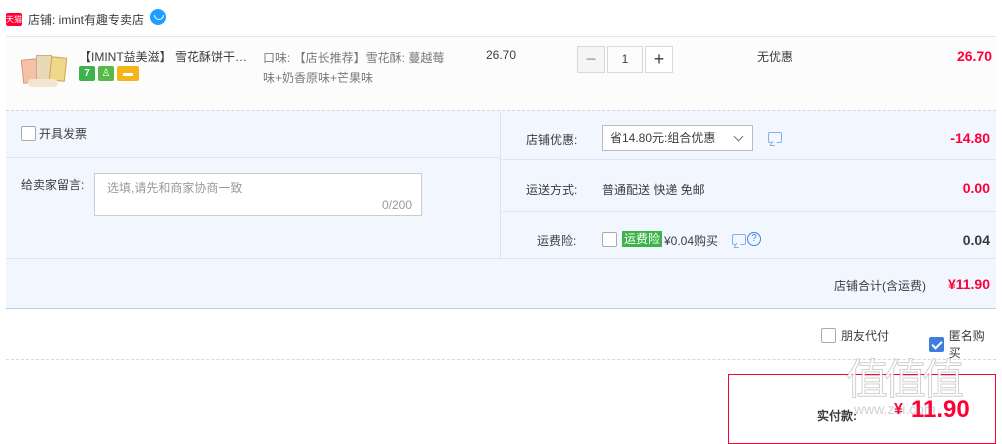  I want to click on friend-pay-checkbox, so click(828, 335).